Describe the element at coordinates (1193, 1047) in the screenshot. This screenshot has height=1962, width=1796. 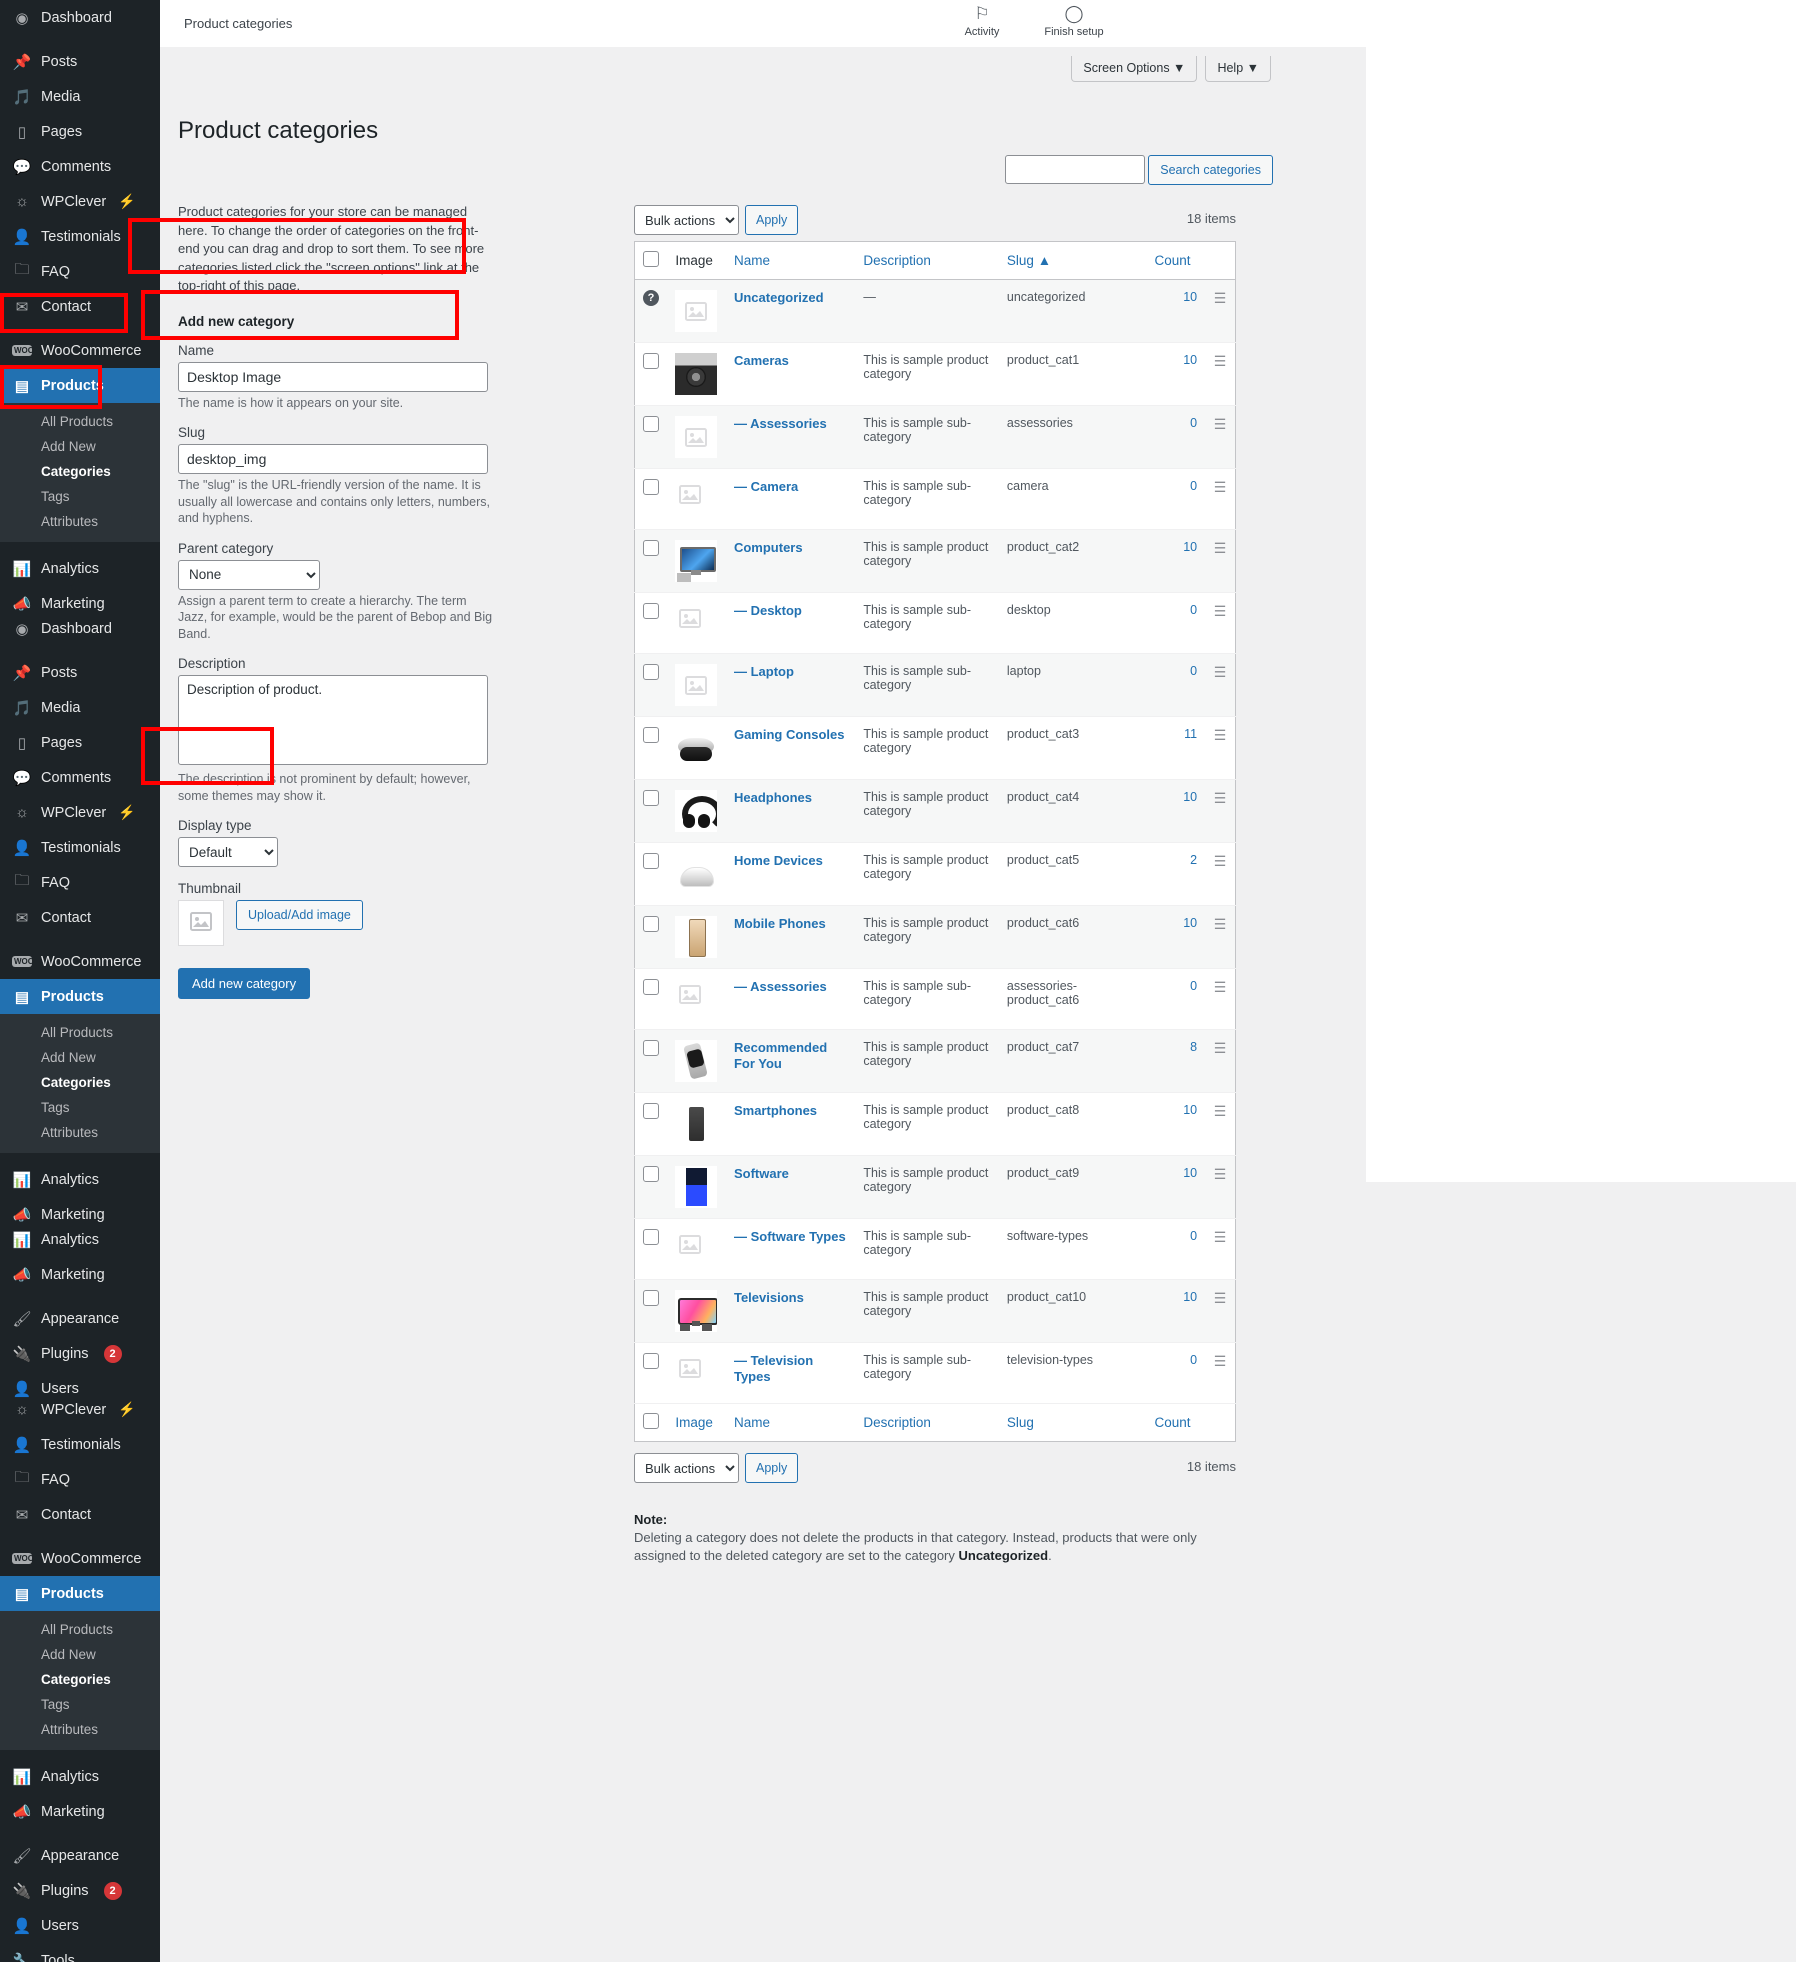
I see `category-count-link: 8` at that location.